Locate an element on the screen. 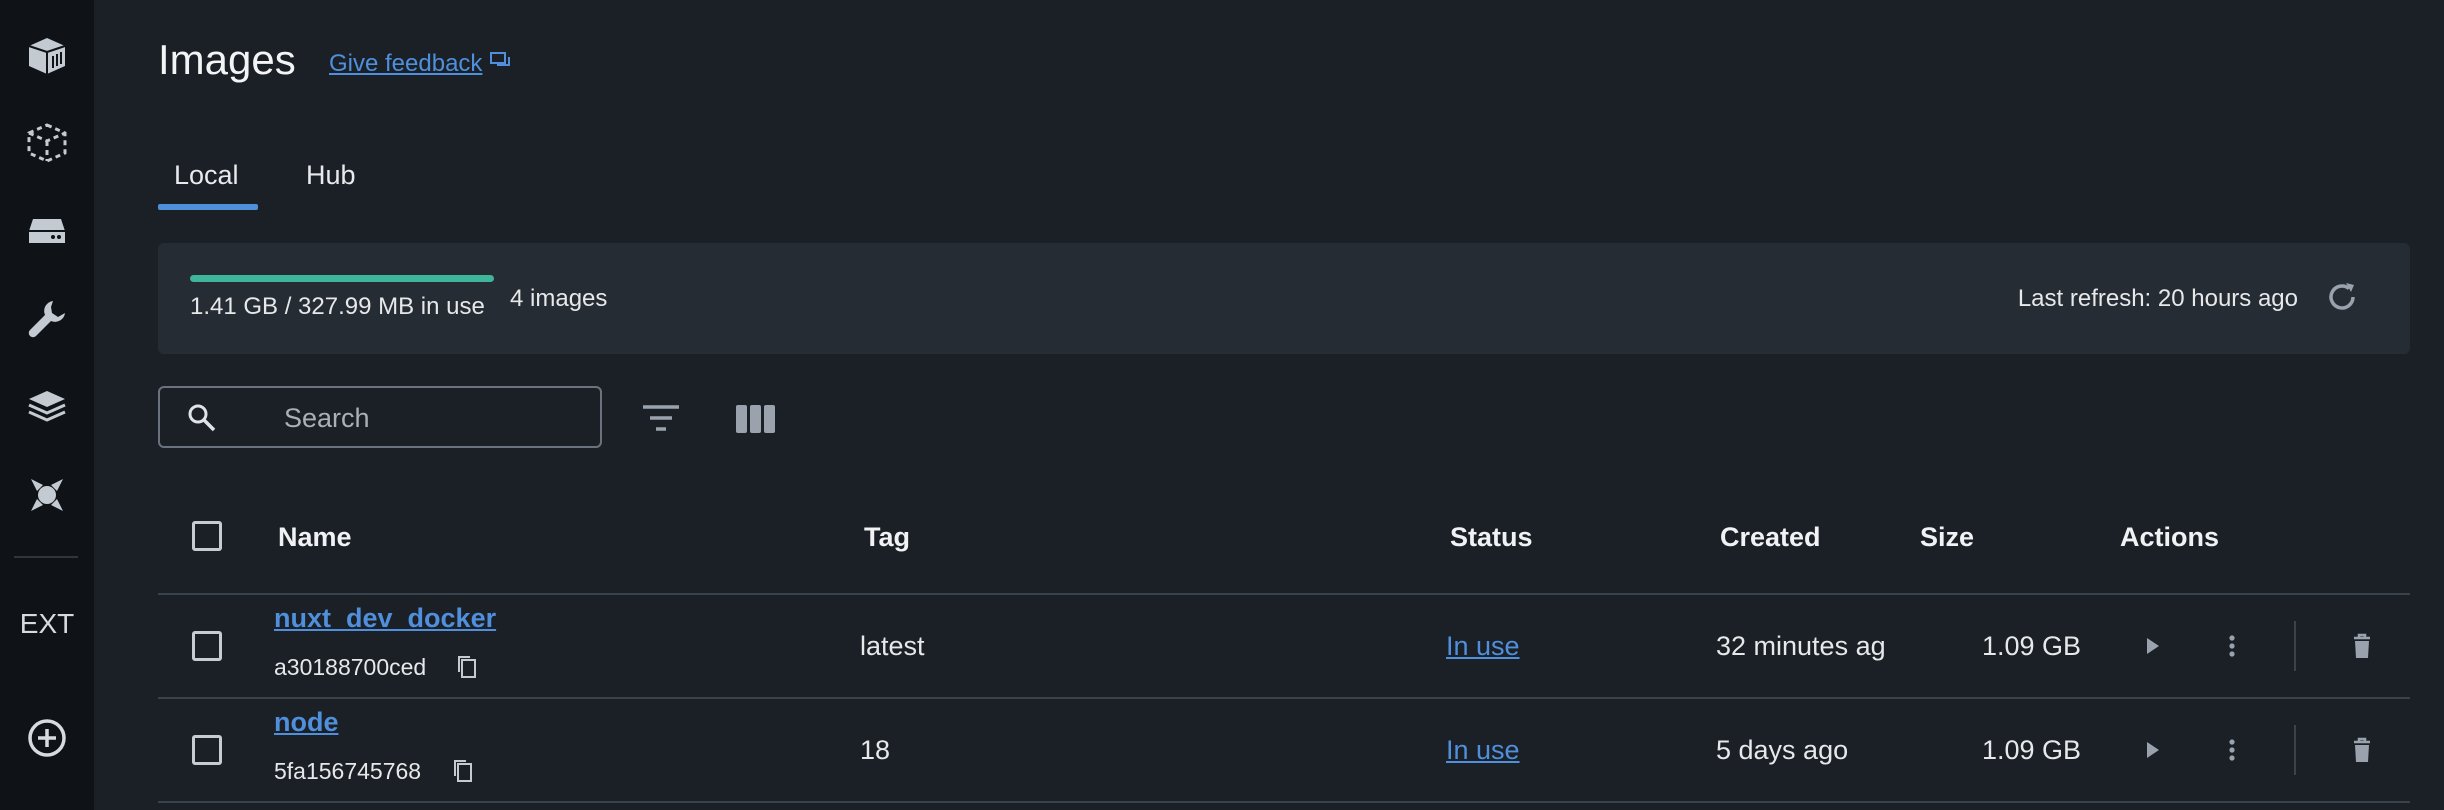 The image size is (2444, 810). search-box is located at coordinates (380, 417).